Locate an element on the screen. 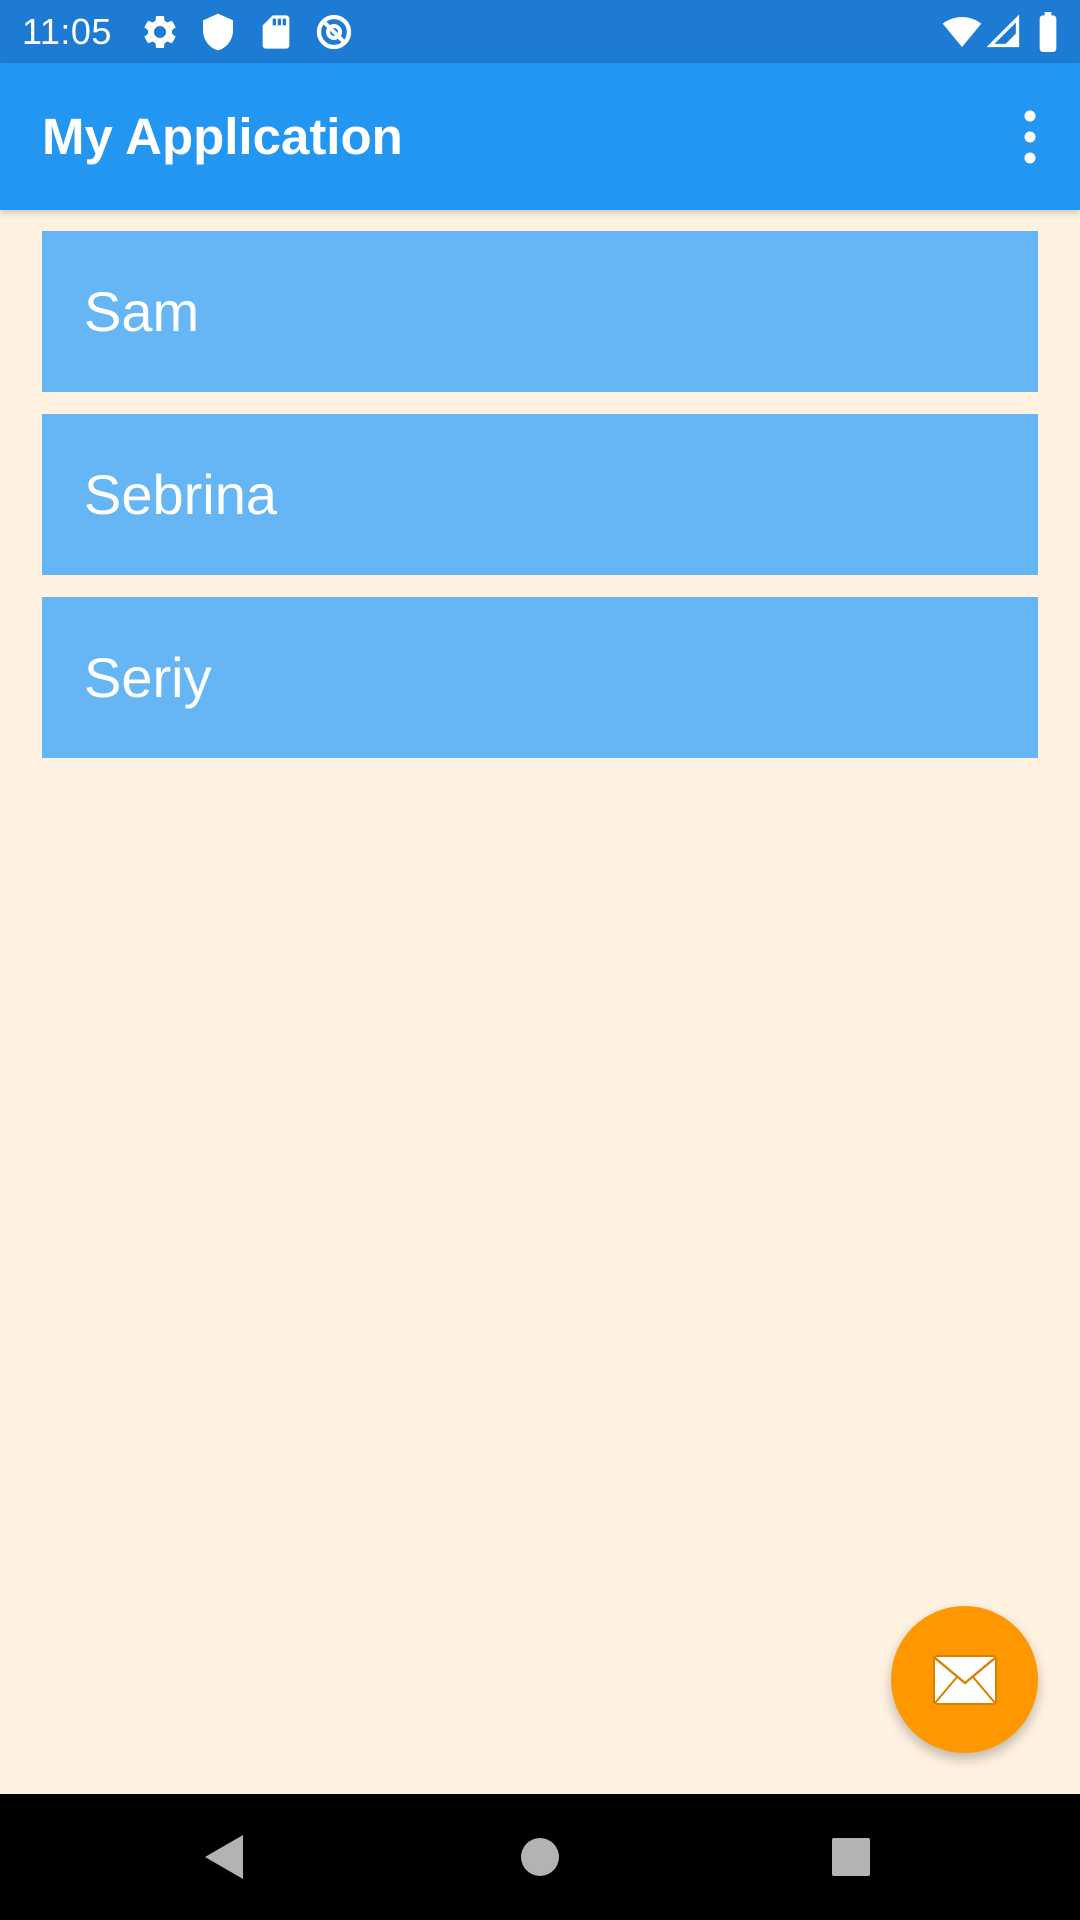  overflow-menu-button is located at coordinates (1030, 137).